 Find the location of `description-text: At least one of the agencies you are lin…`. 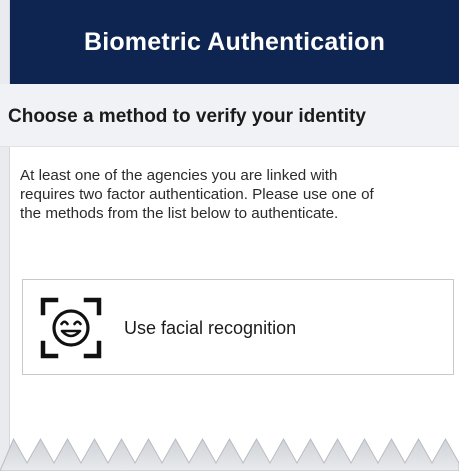

description-text: At least one of the agencies you are lin… is located at coordinates (238, 194).